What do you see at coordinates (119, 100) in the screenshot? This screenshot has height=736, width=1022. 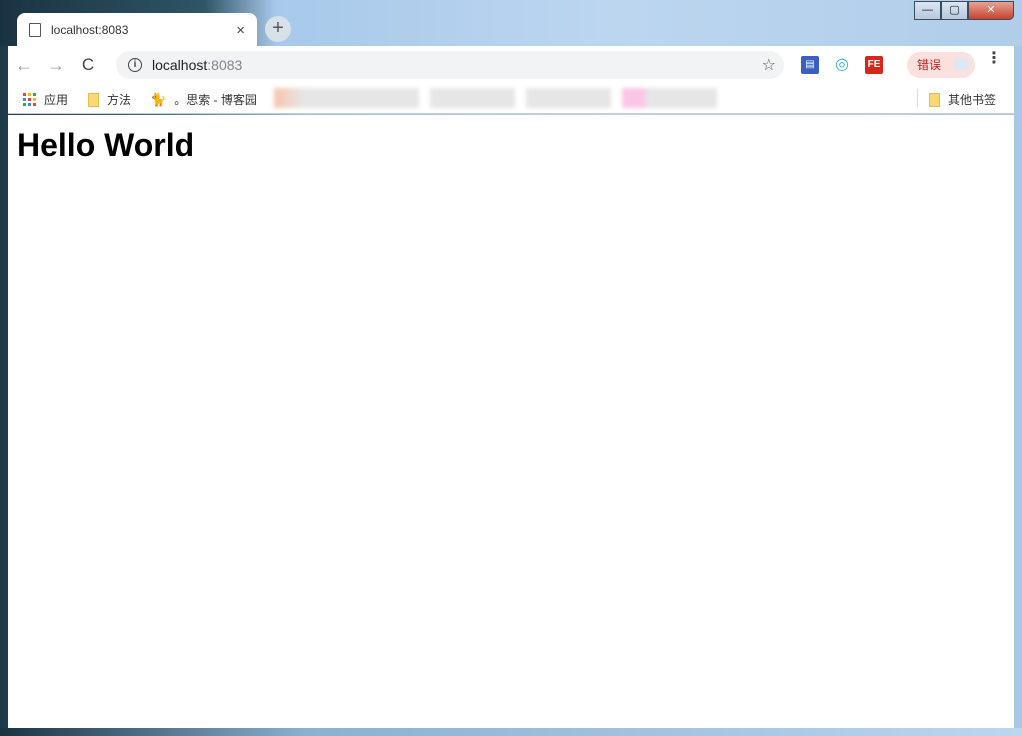 I see `bookmark-label: 方法` at bounding box center [119, 100].